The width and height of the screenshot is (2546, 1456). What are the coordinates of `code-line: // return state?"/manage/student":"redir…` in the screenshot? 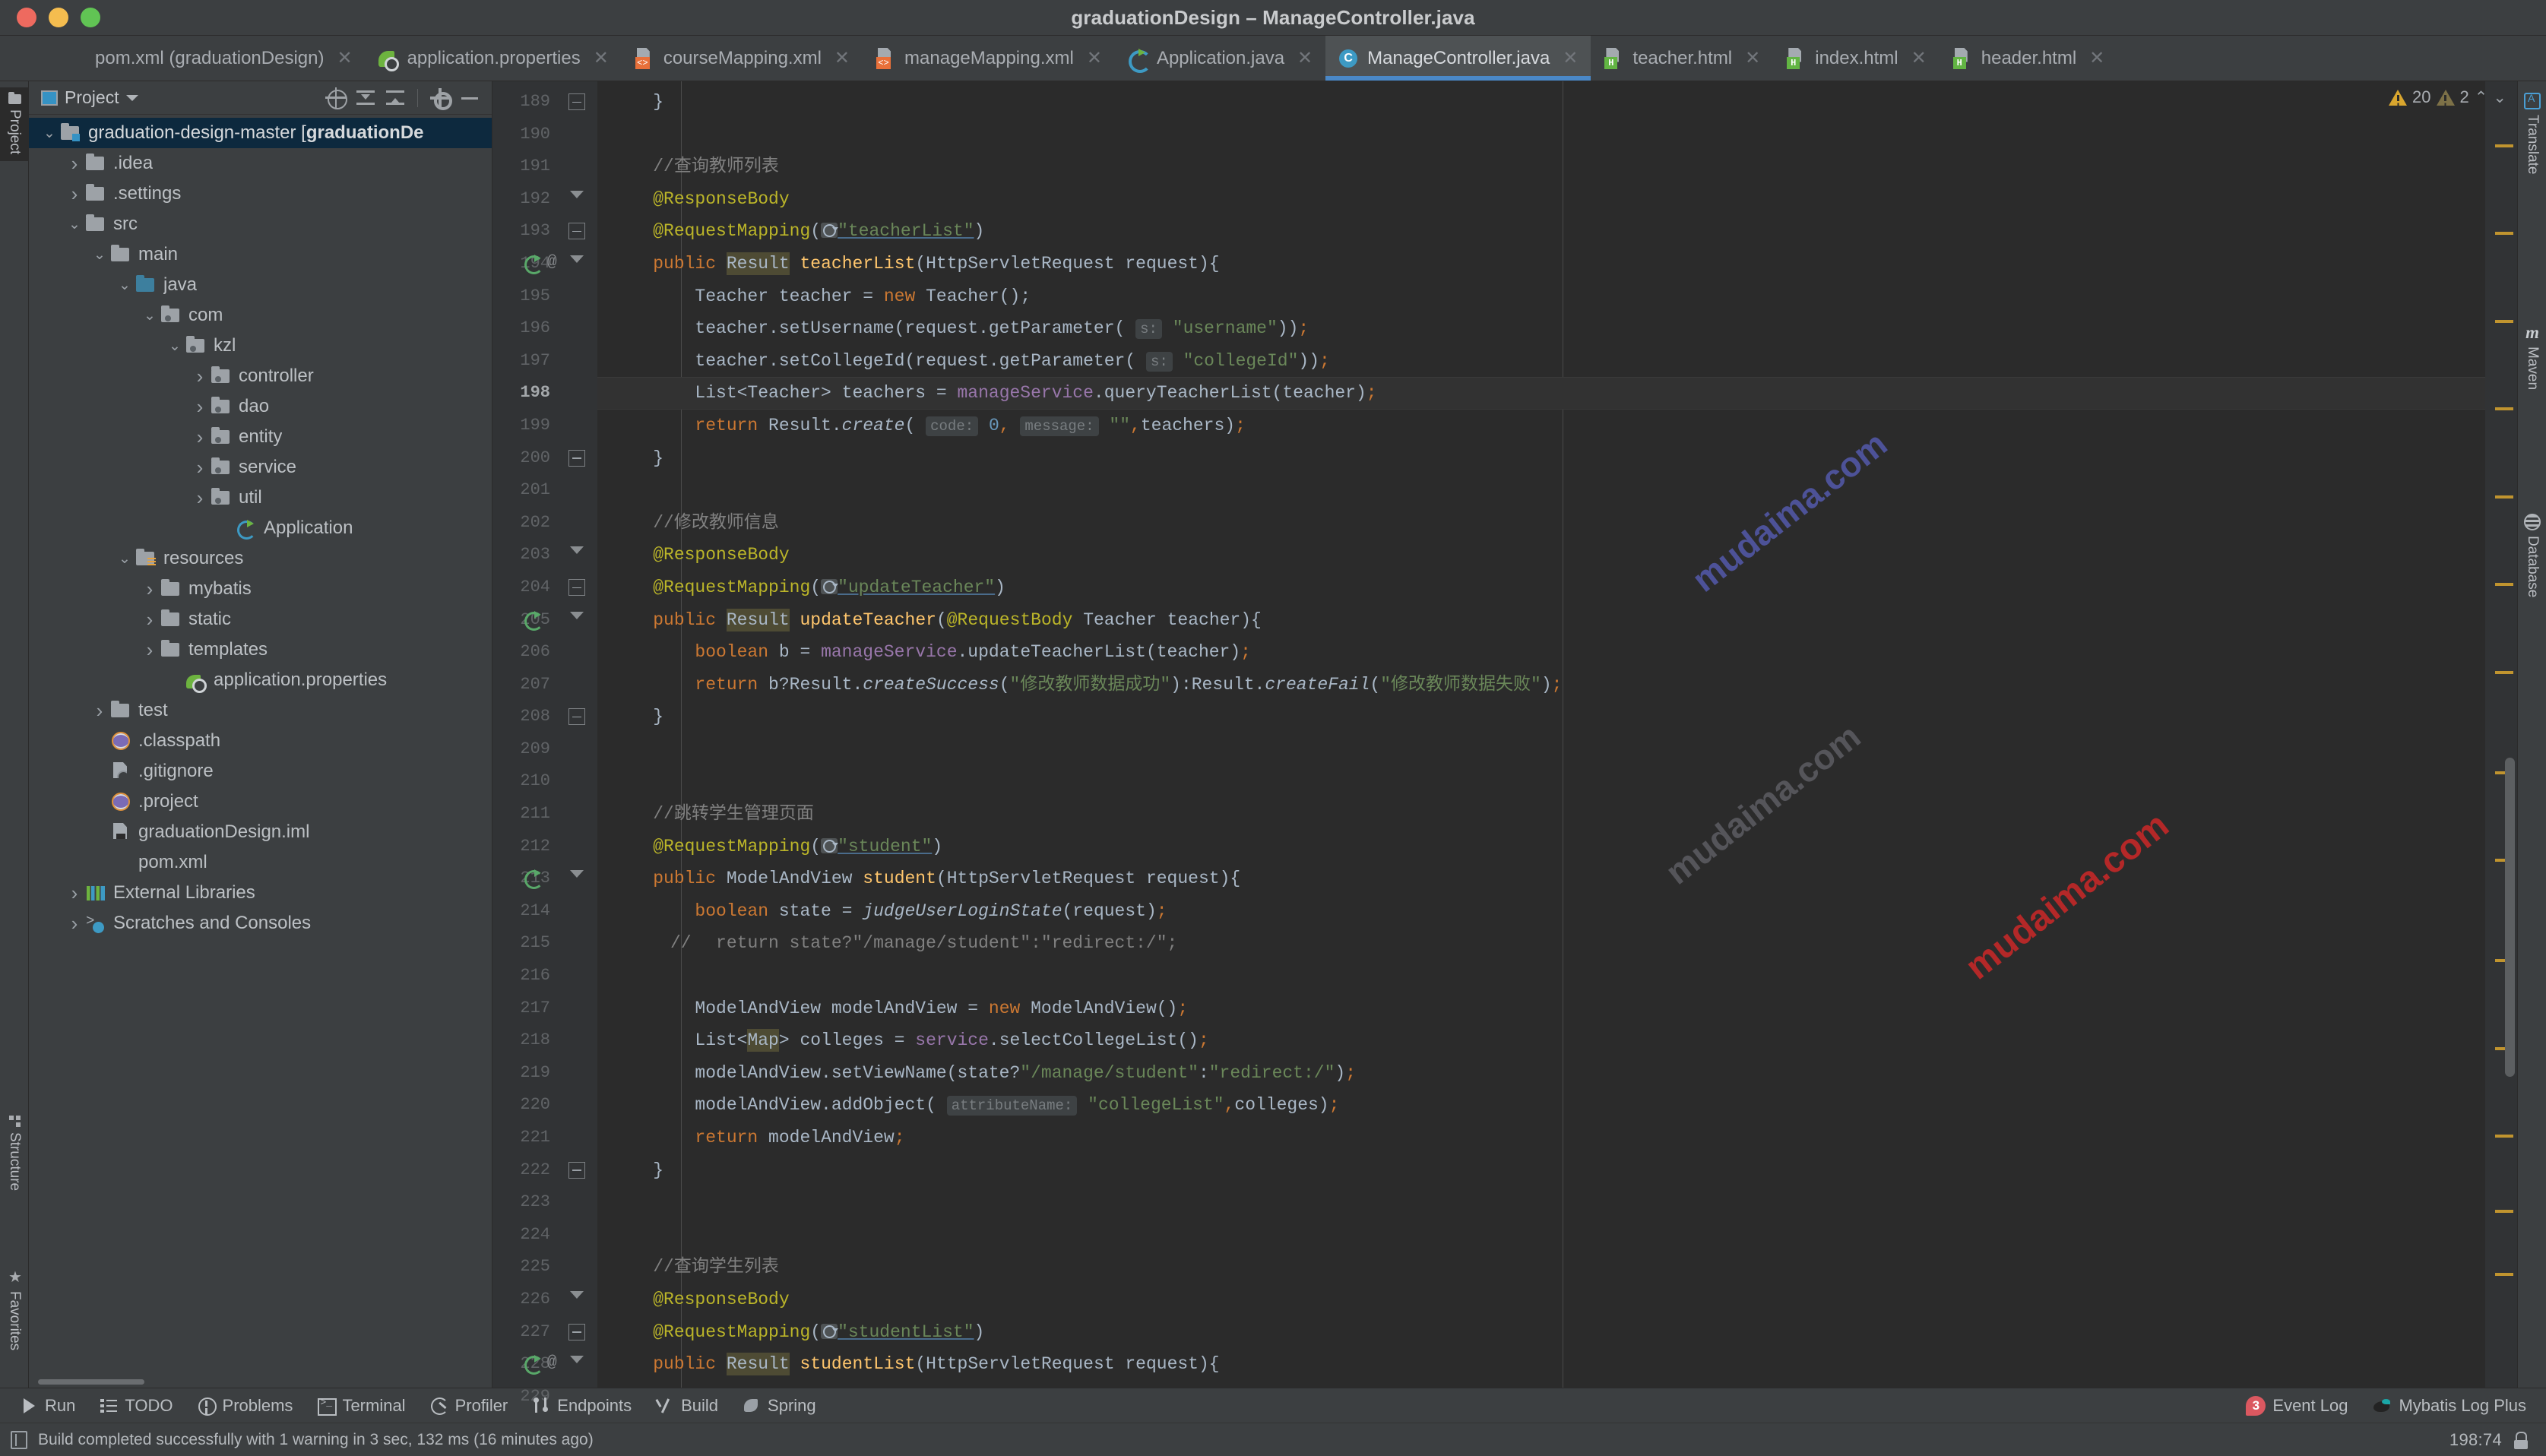 It's located at (1541, 943).